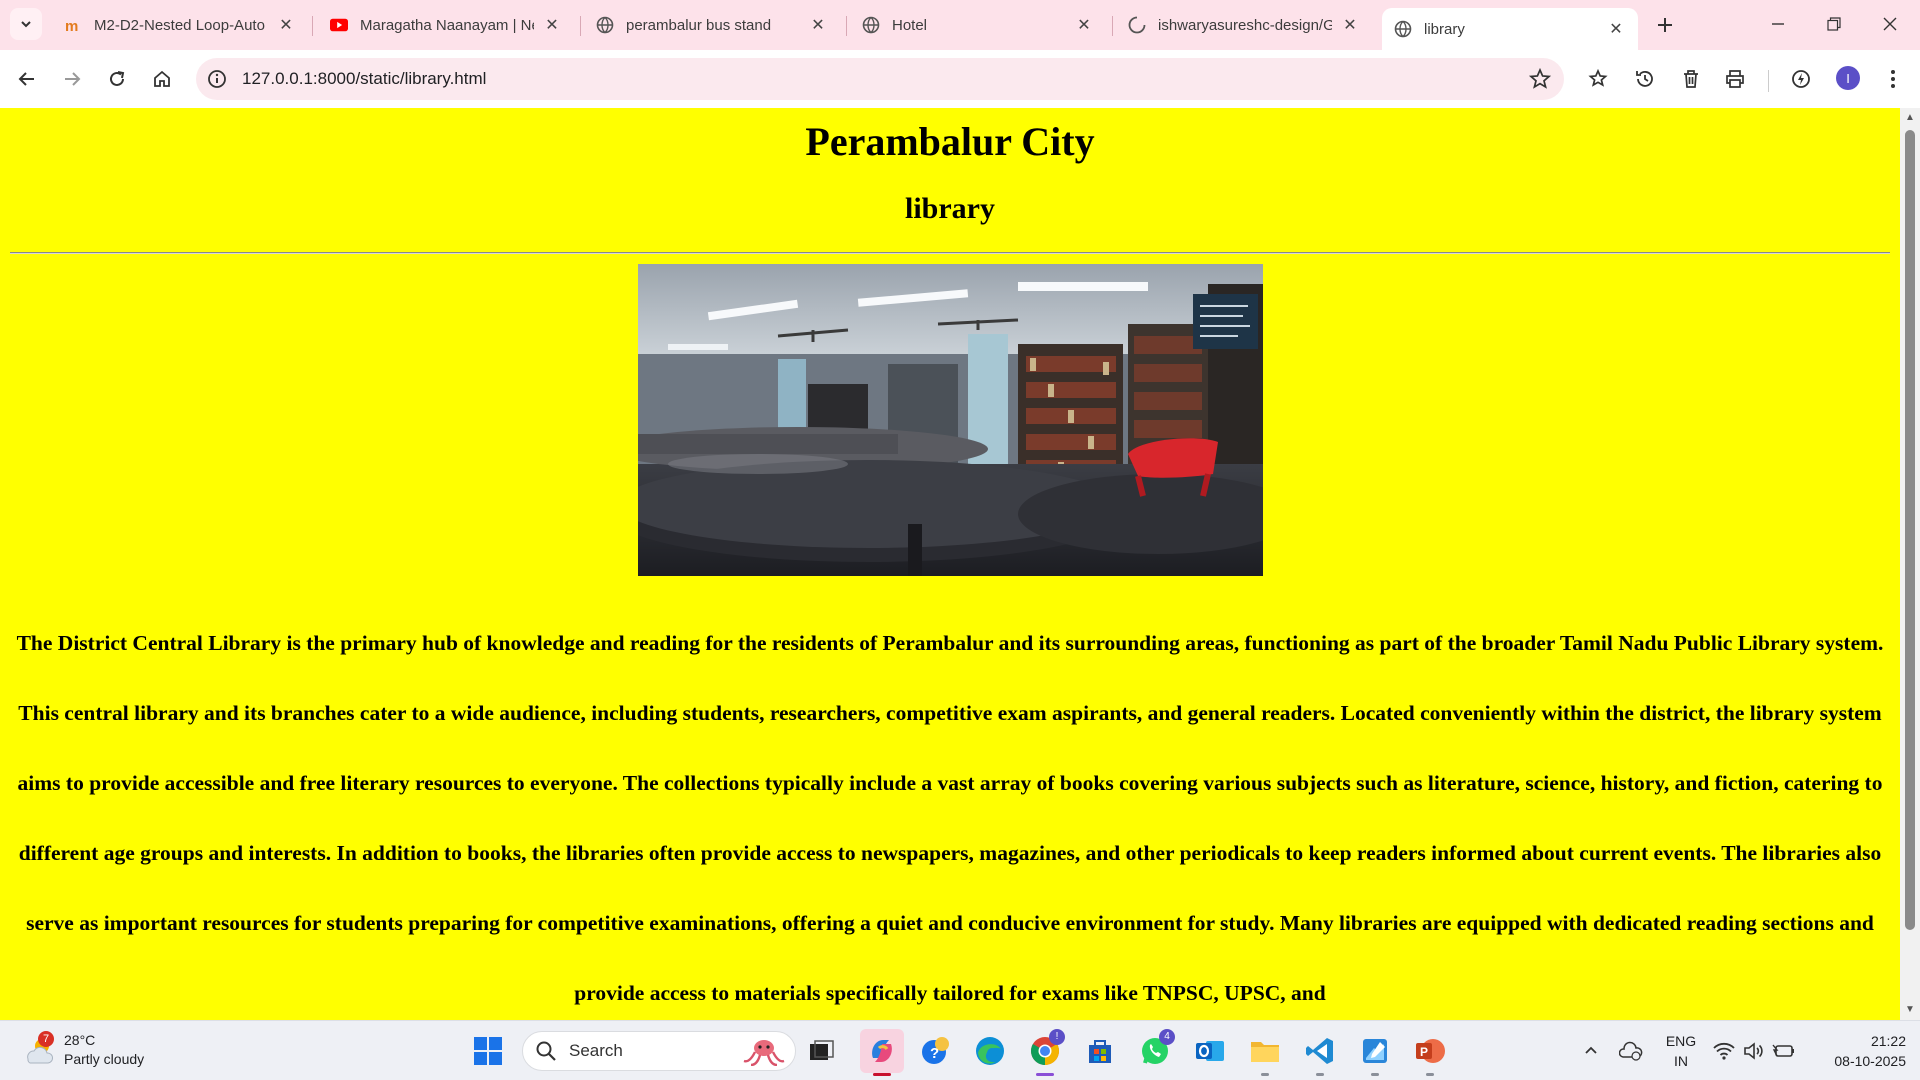 This screenshot has height=1080, width=1920. Describe the element at coordinates (1510, 29) in the screenshot. I see `tab-item-active: library ✕` at that location.